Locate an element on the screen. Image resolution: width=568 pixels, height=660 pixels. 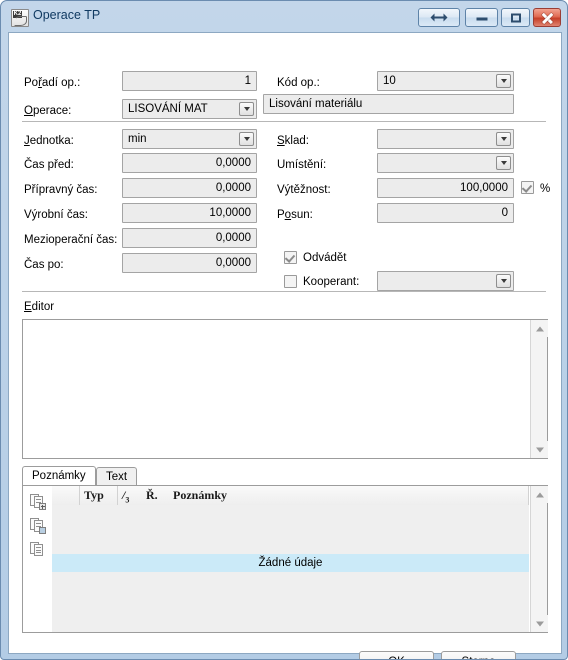
tab-poznamky: Poznámky is located at coordinates (59, 476).